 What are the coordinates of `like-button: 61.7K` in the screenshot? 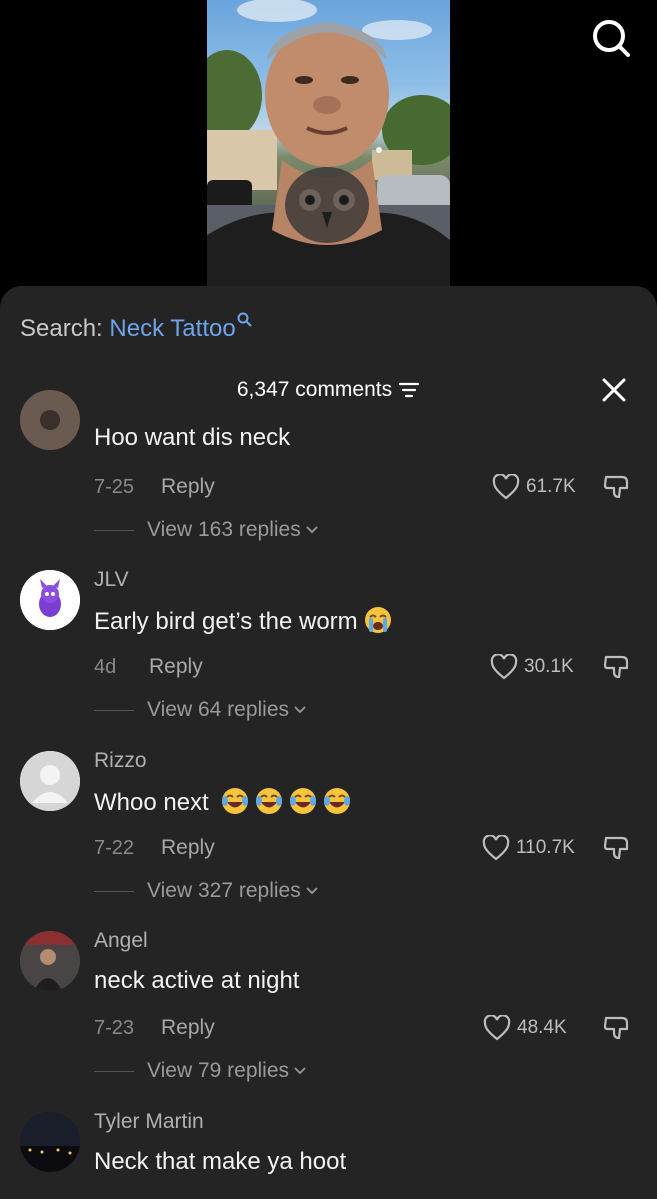 It's located at (534, 487).